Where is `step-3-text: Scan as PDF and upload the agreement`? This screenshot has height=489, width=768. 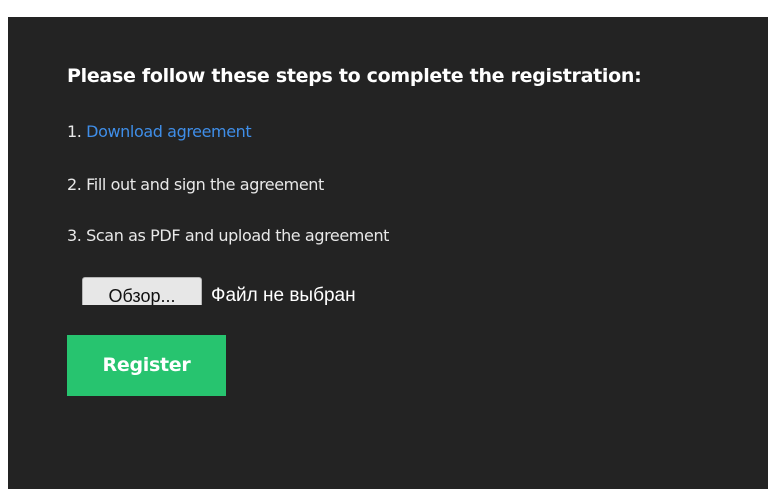
step-3-text: Scan as PDF and upload the agreement is located at coordinates (238, 235).